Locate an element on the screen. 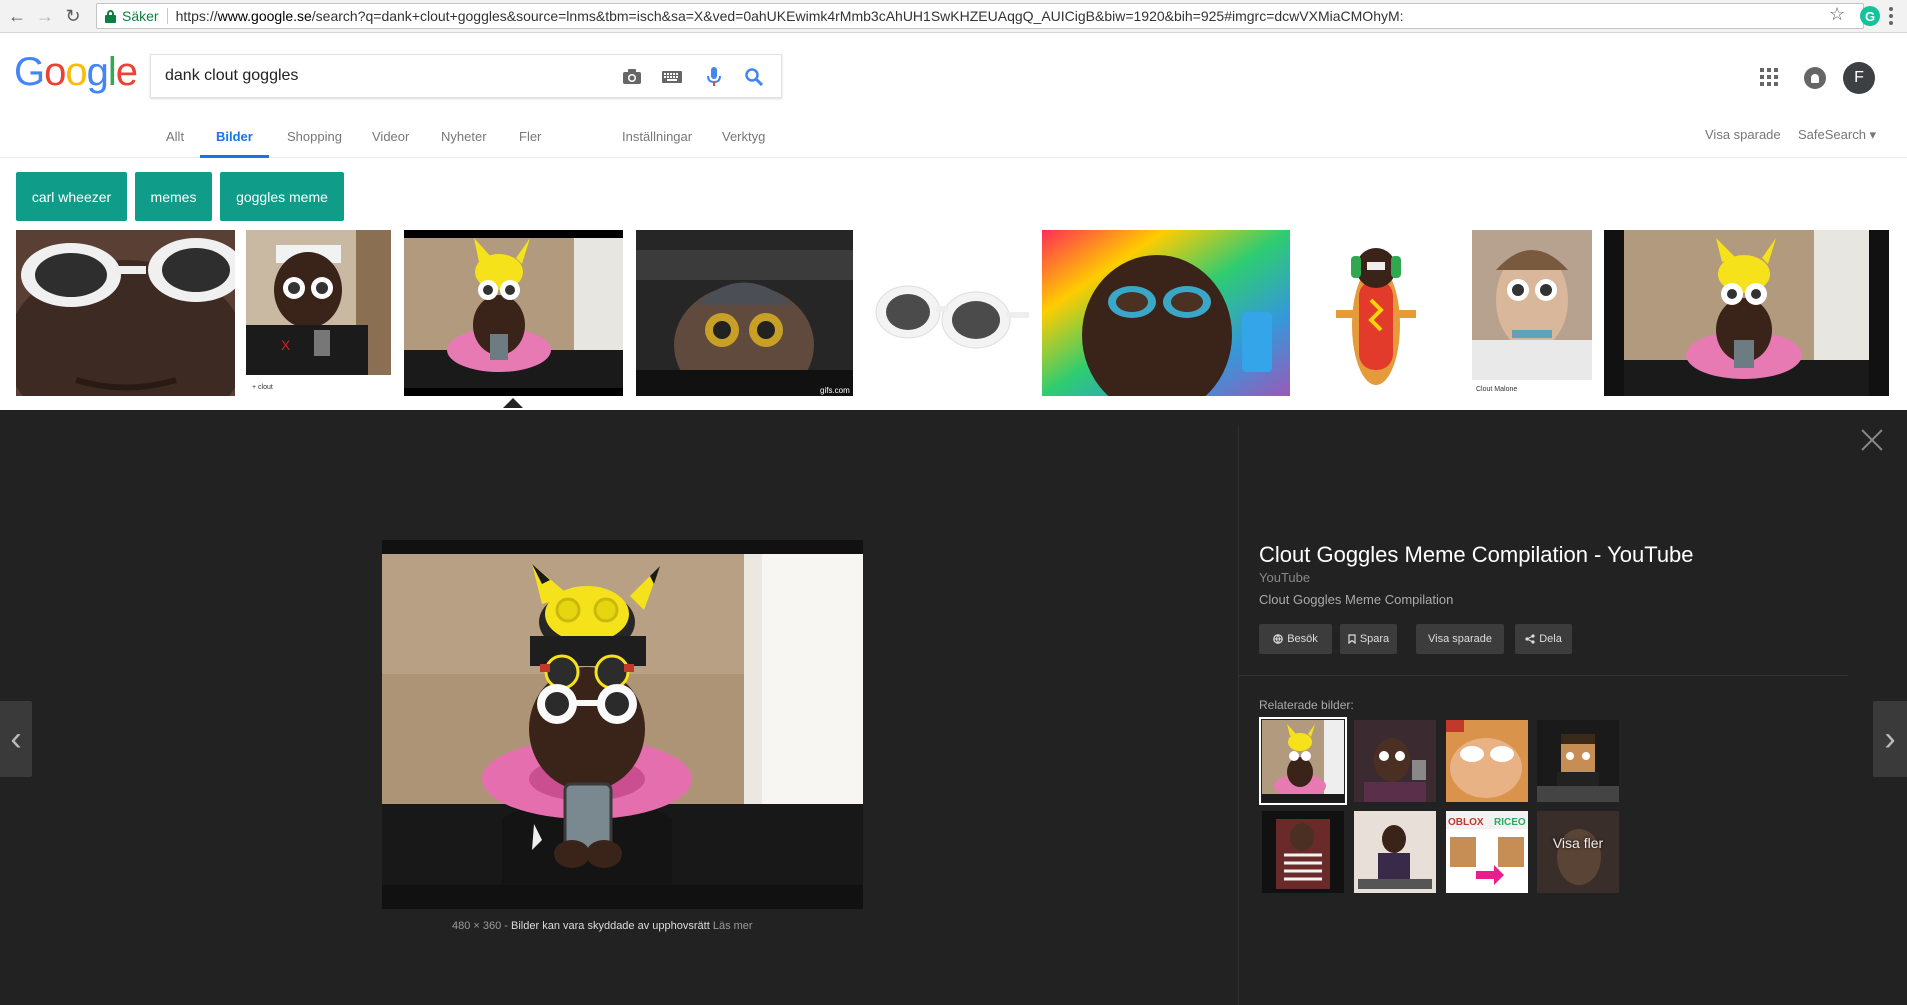  keyboard-icon is located at coordinates (672, 77).